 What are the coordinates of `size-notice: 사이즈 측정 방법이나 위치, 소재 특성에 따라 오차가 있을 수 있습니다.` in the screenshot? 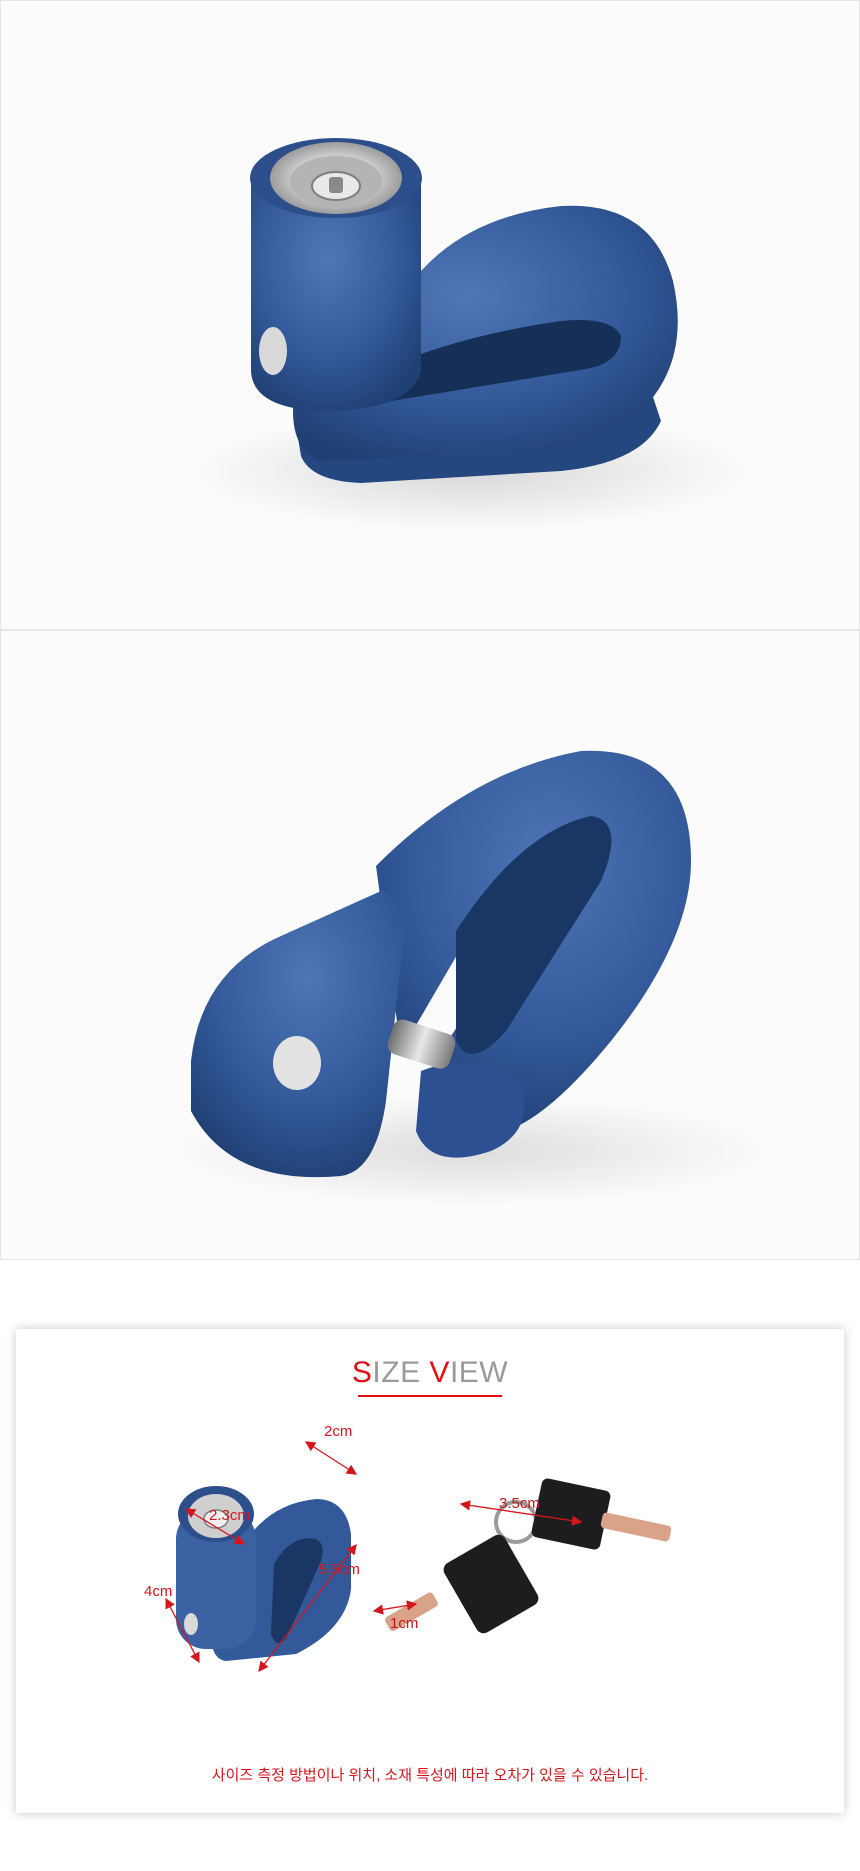 It's located at (430, 1775).